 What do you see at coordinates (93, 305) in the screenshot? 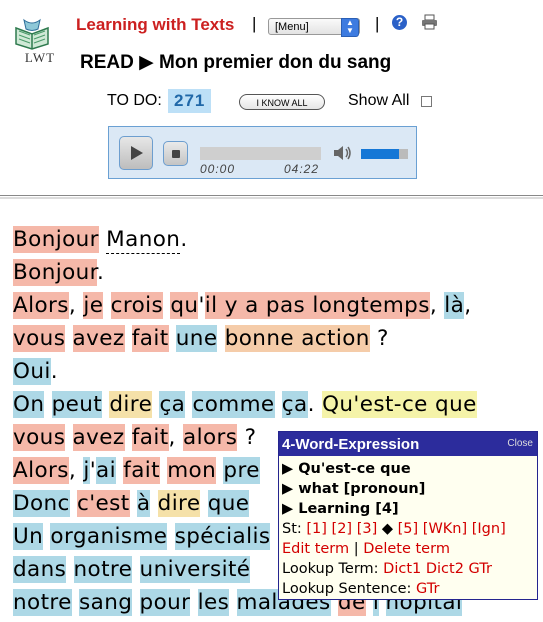
I see `word-token: je` at bounding box center [93, 305].